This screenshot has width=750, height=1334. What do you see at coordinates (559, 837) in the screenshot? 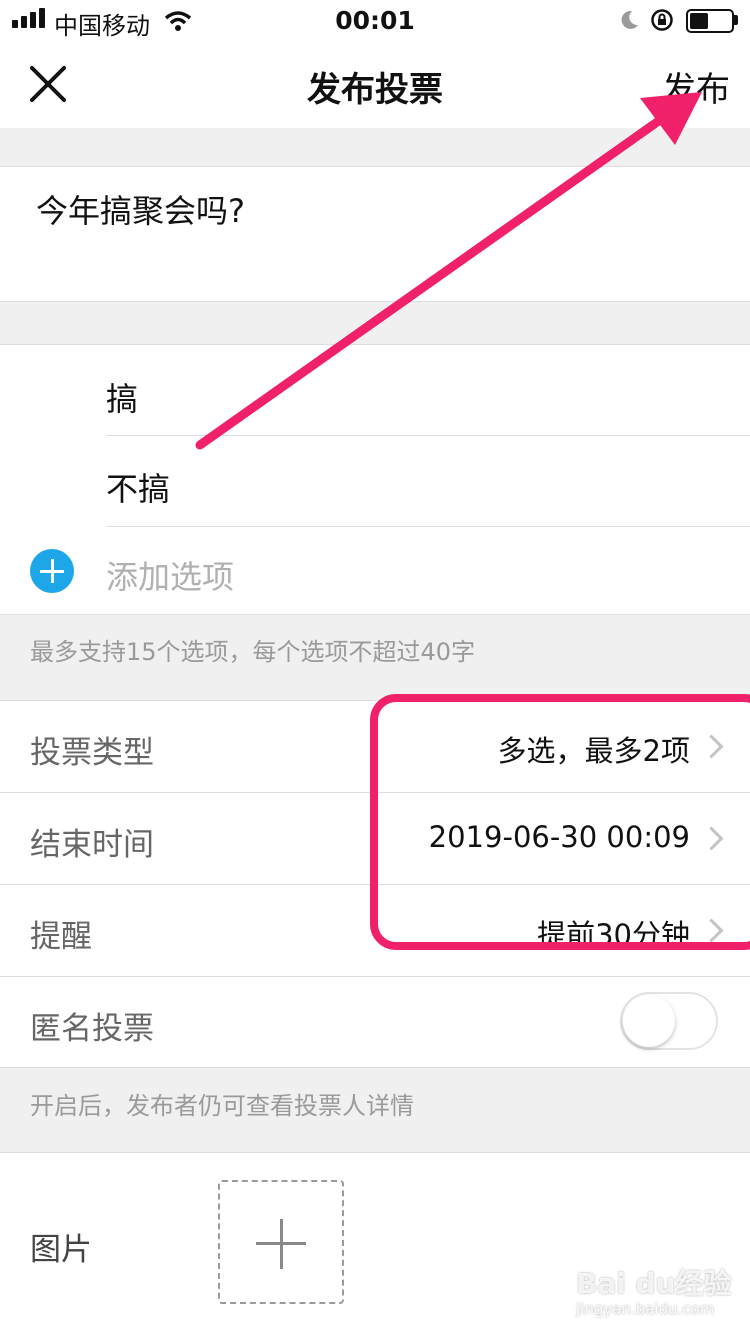
I see `end-time-value: 2019-06-30 00:09` at bounding box center [559, 837].